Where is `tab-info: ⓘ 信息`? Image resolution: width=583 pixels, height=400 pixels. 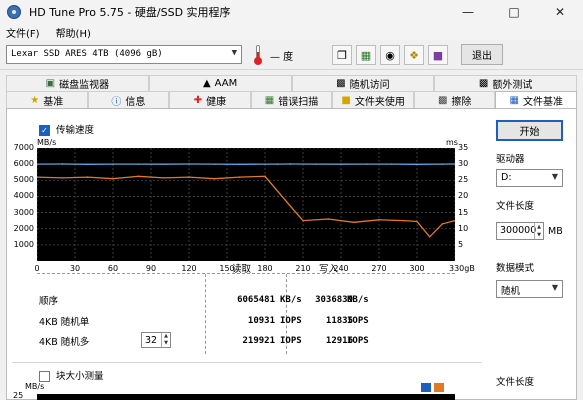 tab-info: ⓘ 信息 is located at coordinates (128, 99).